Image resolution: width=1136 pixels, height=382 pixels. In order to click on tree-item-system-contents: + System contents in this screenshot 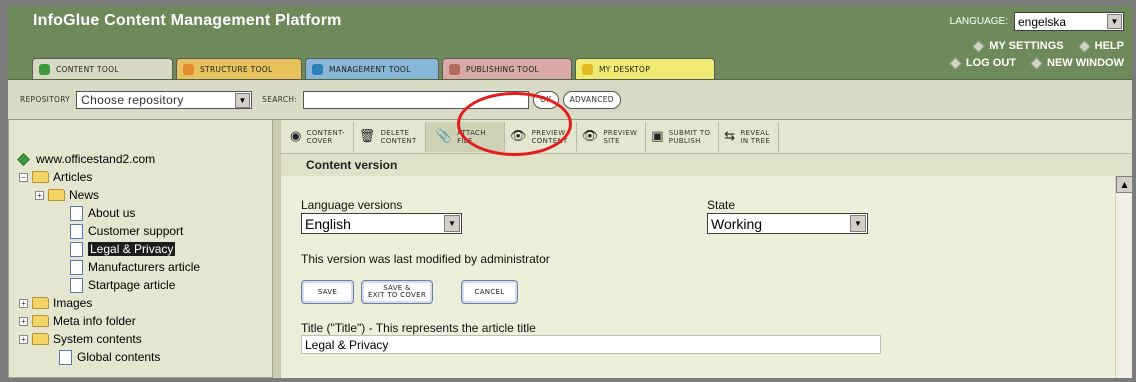, I will do `click(109, 339)`.